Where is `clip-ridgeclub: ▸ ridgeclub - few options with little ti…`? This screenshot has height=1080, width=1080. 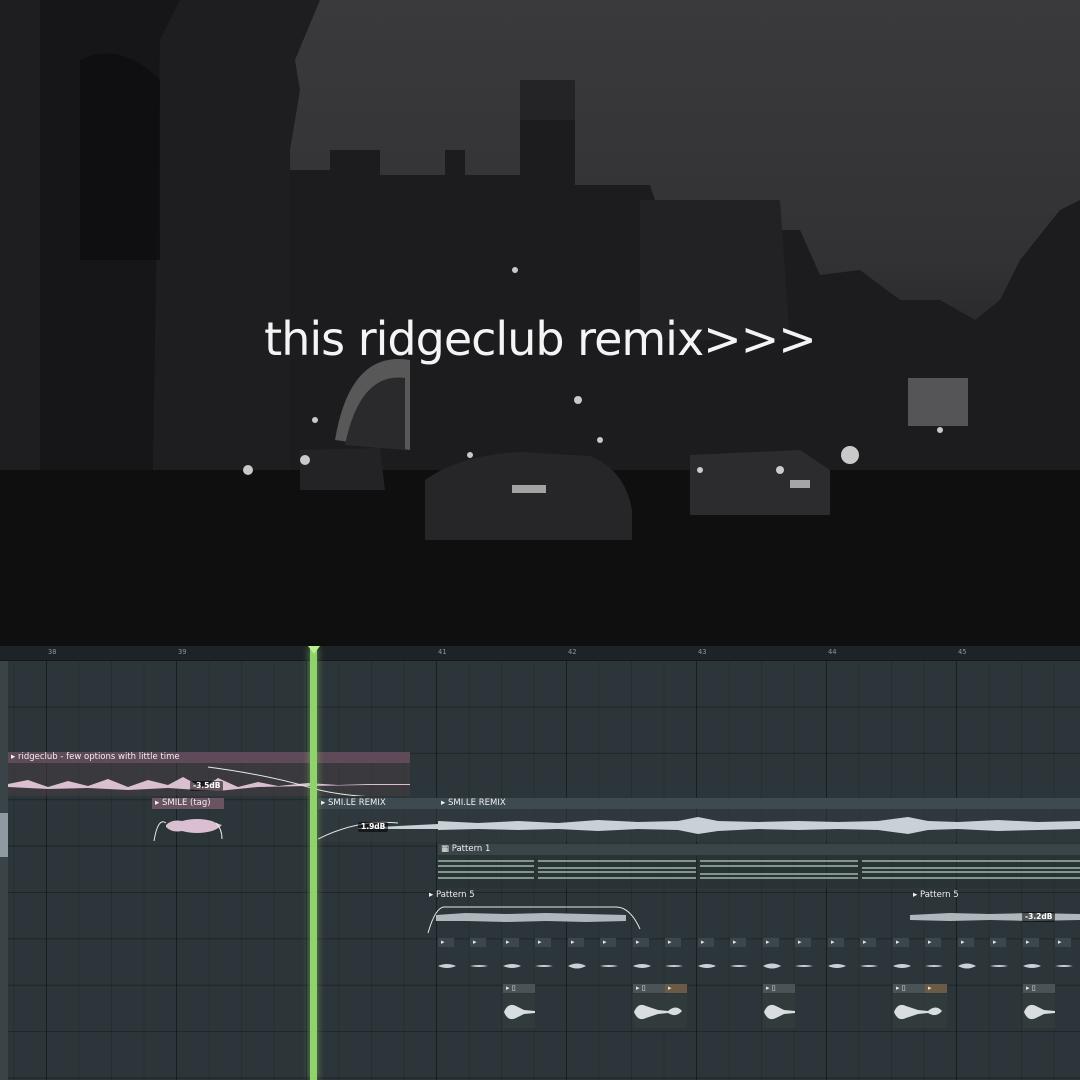 clip-ridgeclub: ▸ ridgeclub - few options with little ti… is located at coordinates (209, 774).